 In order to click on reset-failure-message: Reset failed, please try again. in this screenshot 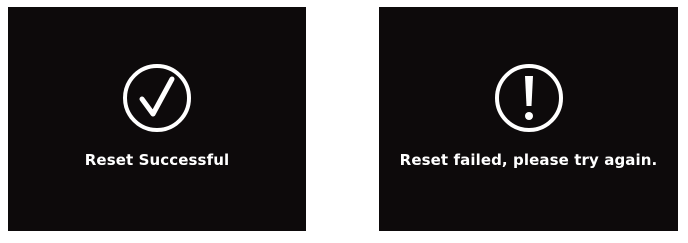, I will do `click(528, 160)`.